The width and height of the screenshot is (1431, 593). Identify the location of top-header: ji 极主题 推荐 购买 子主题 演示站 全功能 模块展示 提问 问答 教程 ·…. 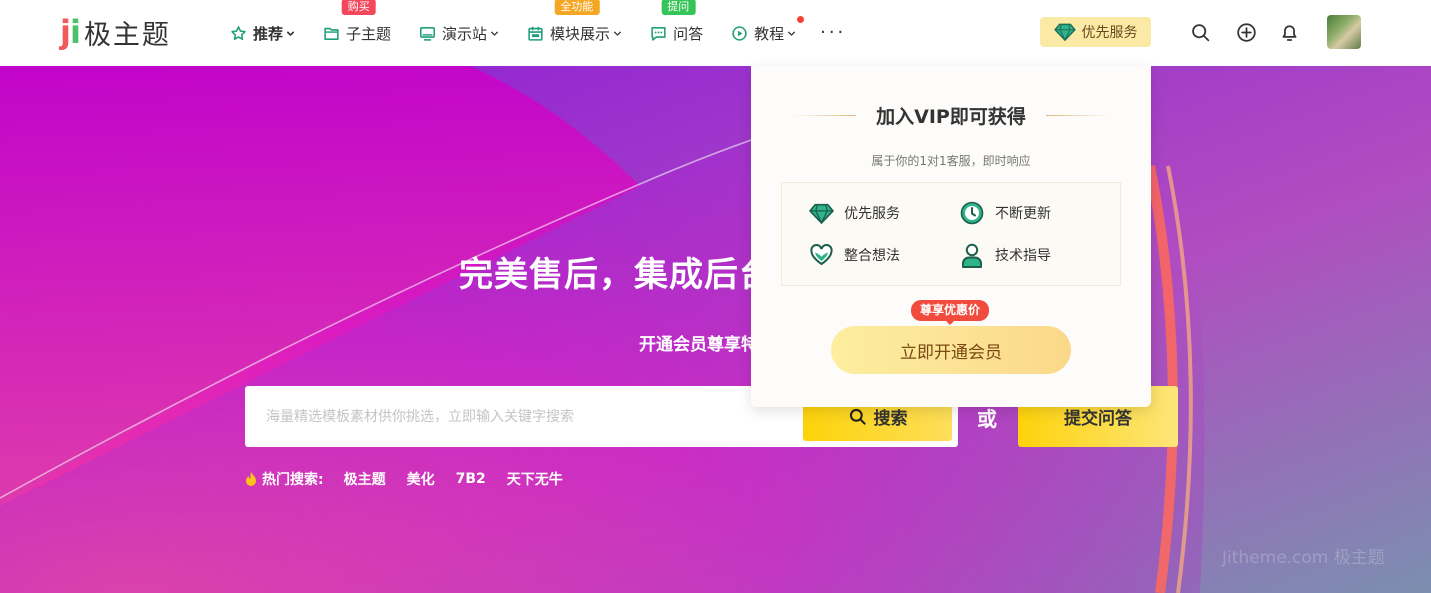
(715, 33).